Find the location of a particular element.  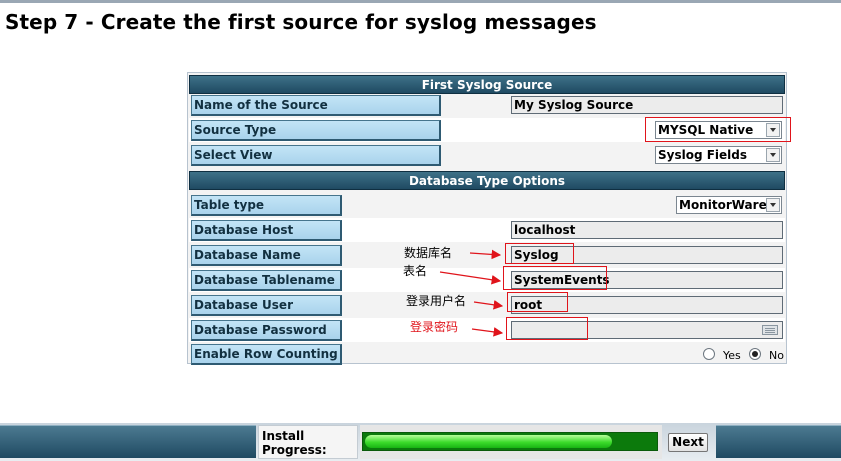

database-password-label: Database Password is located at coordinates (266, 330).